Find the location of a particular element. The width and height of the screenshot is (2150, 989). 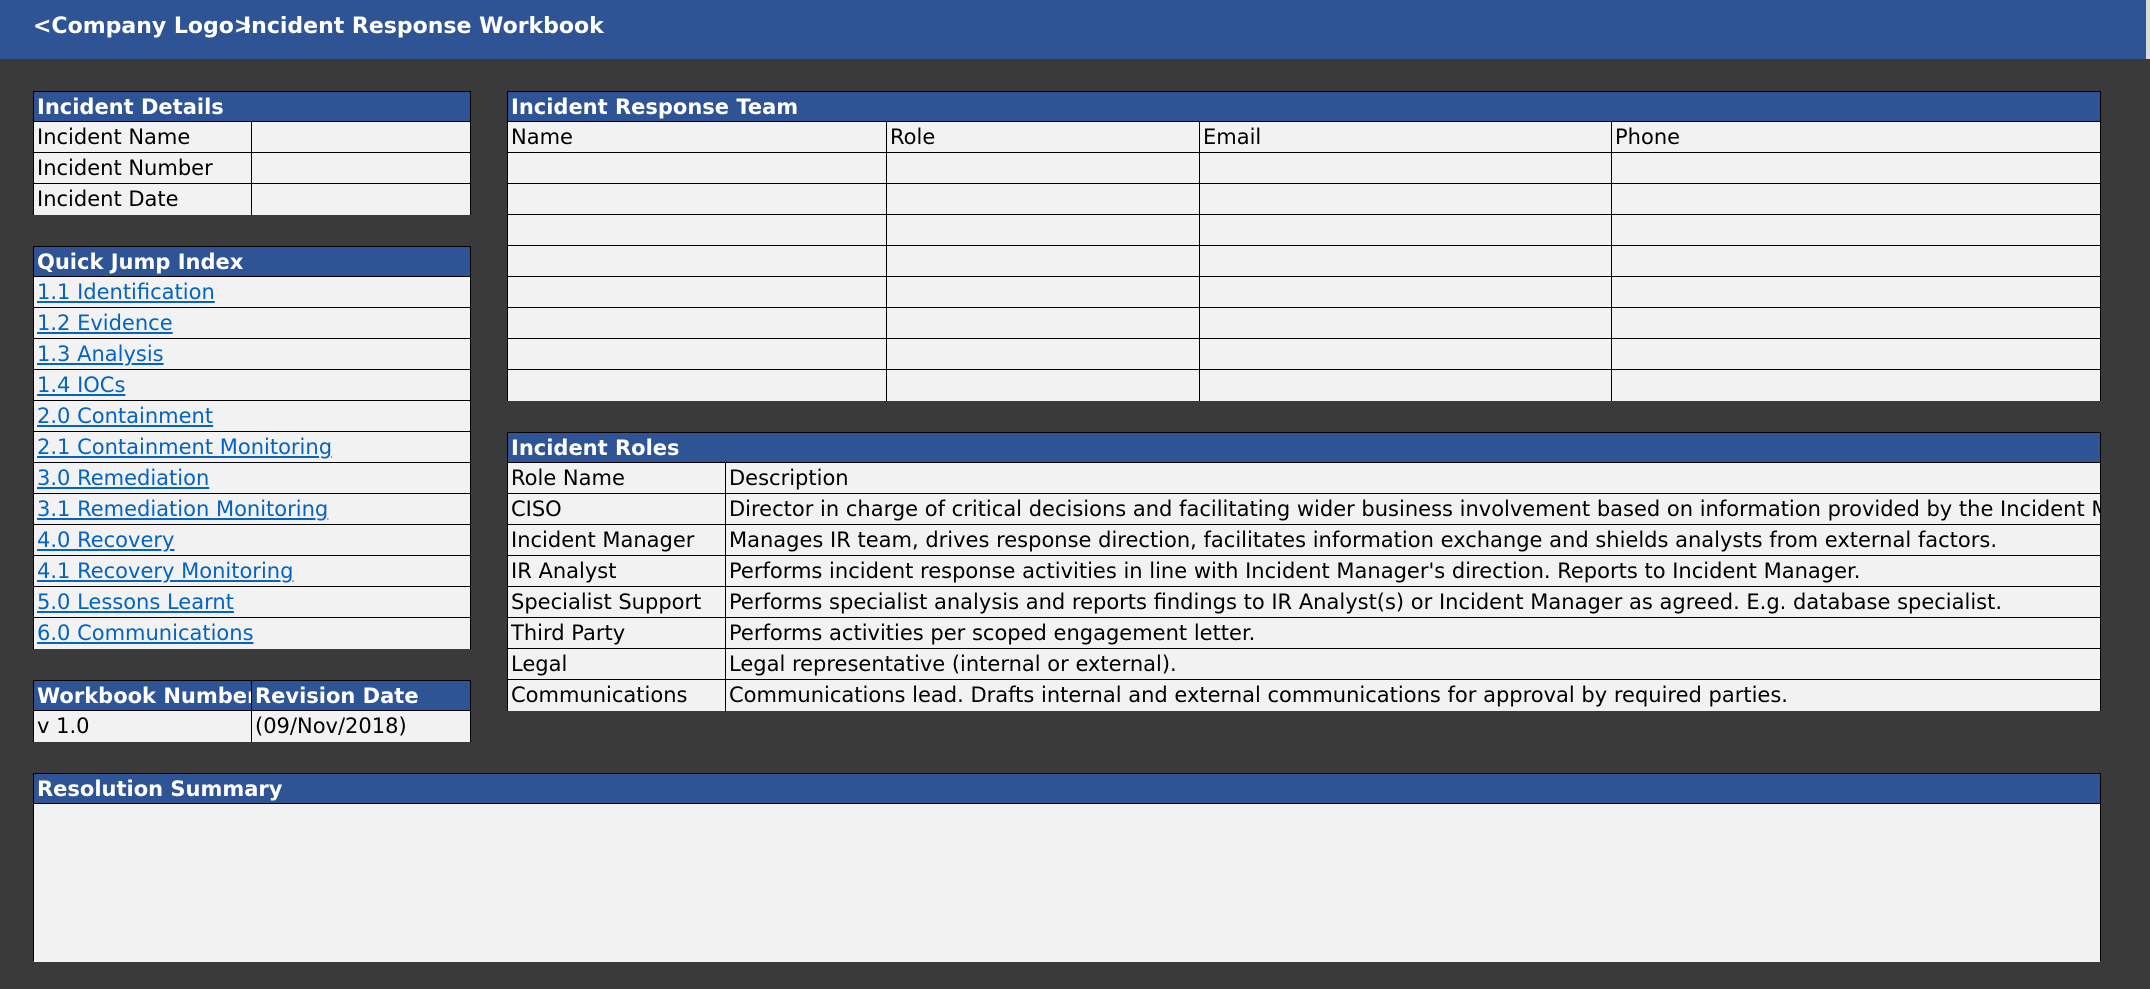

quick-jump-item: 2.0 Containment is located at coordinates (252, 416).